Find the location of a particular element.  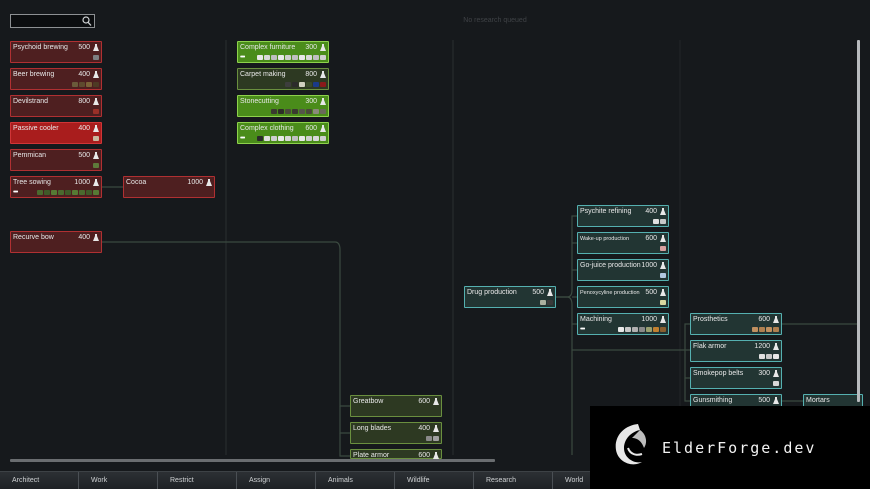

project-name: Psychoid brewing is located at coordinates (40, 47).